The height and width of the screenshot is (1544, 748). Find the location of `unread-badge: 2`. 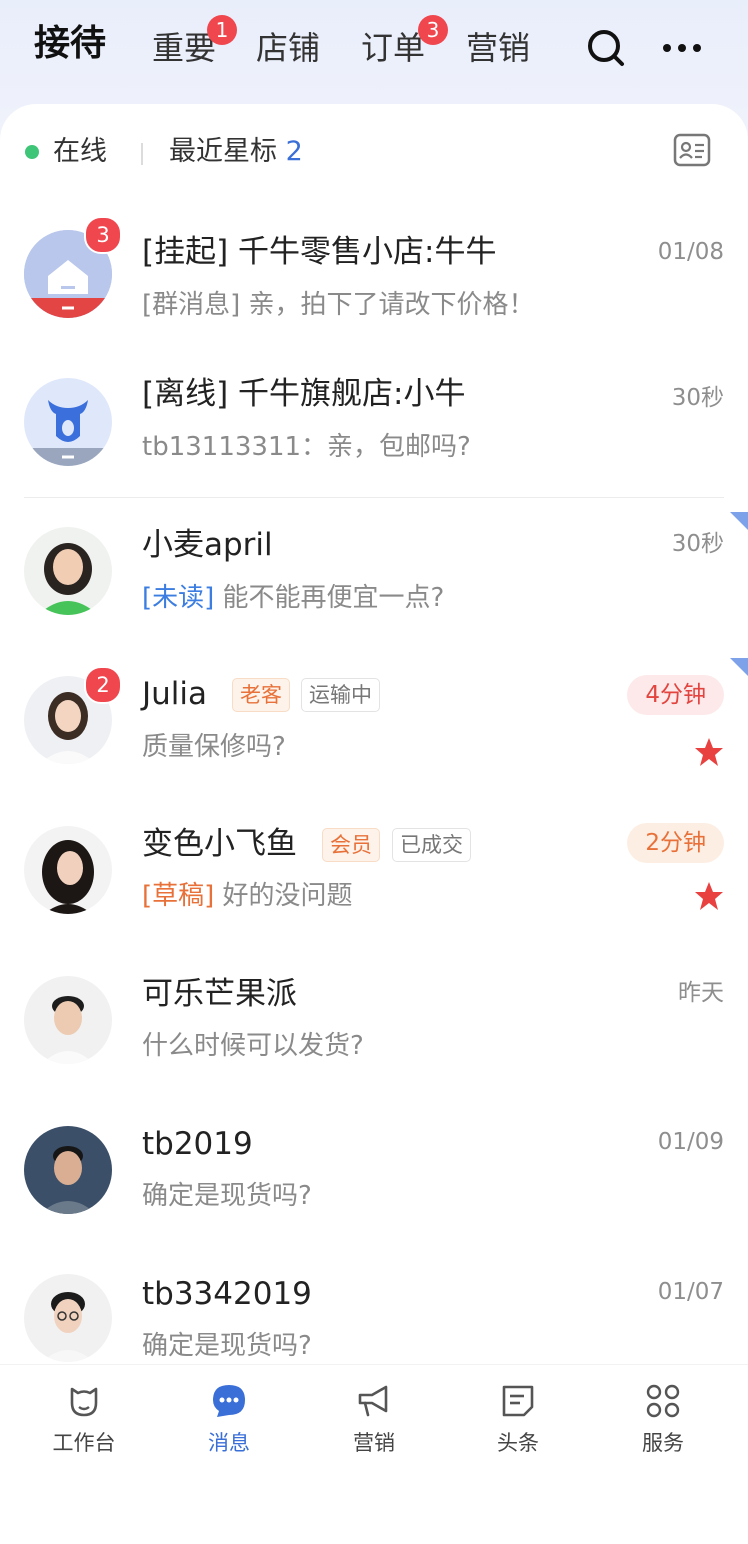

unread-badge: 2 is located at coordinates (103, 685).